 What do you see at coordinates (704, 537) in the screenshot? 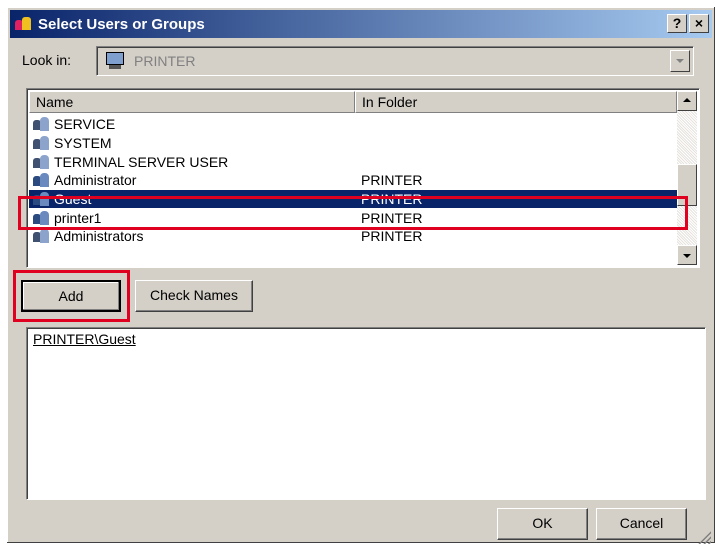
I see `resize-grip` at bounding box center [704, 537].